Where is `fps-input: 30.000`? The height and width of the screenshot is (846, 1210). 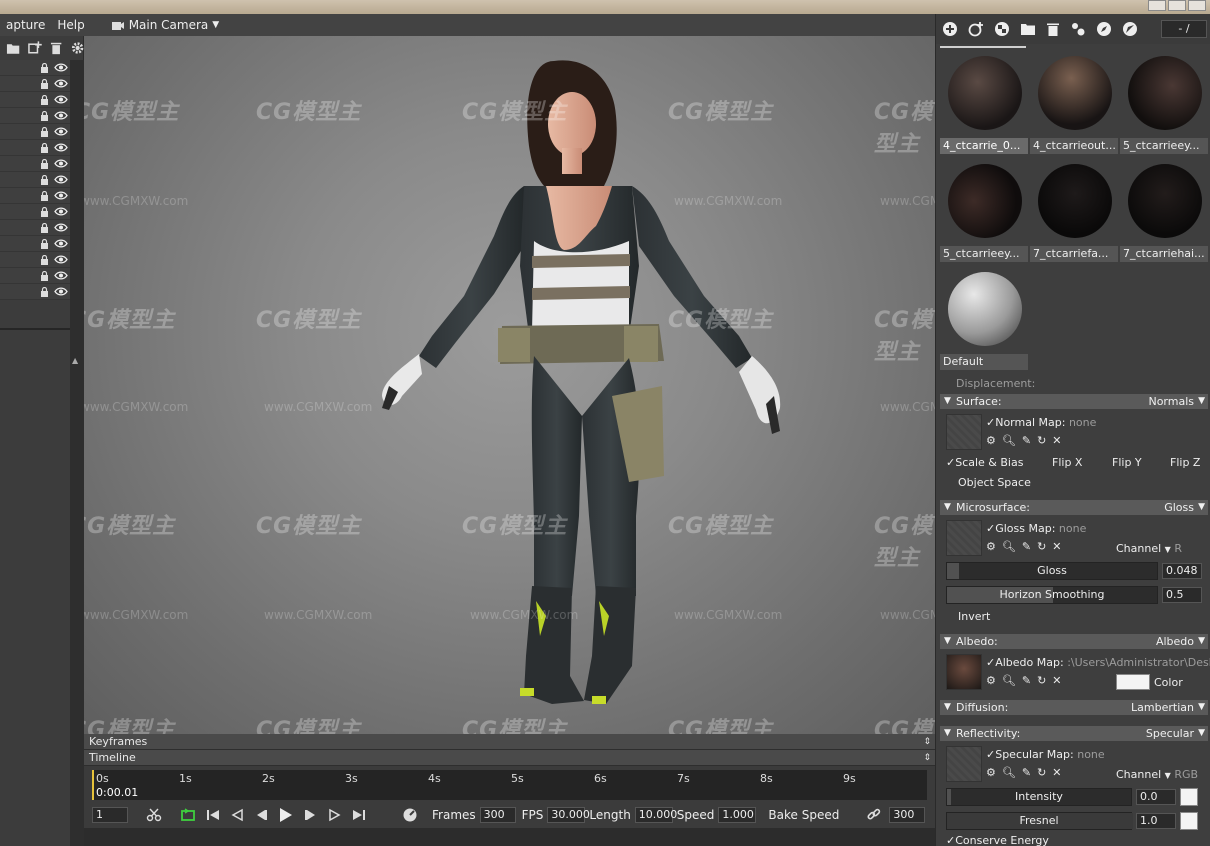
fps-input: 30.000 is located at coordinates (568, 815).